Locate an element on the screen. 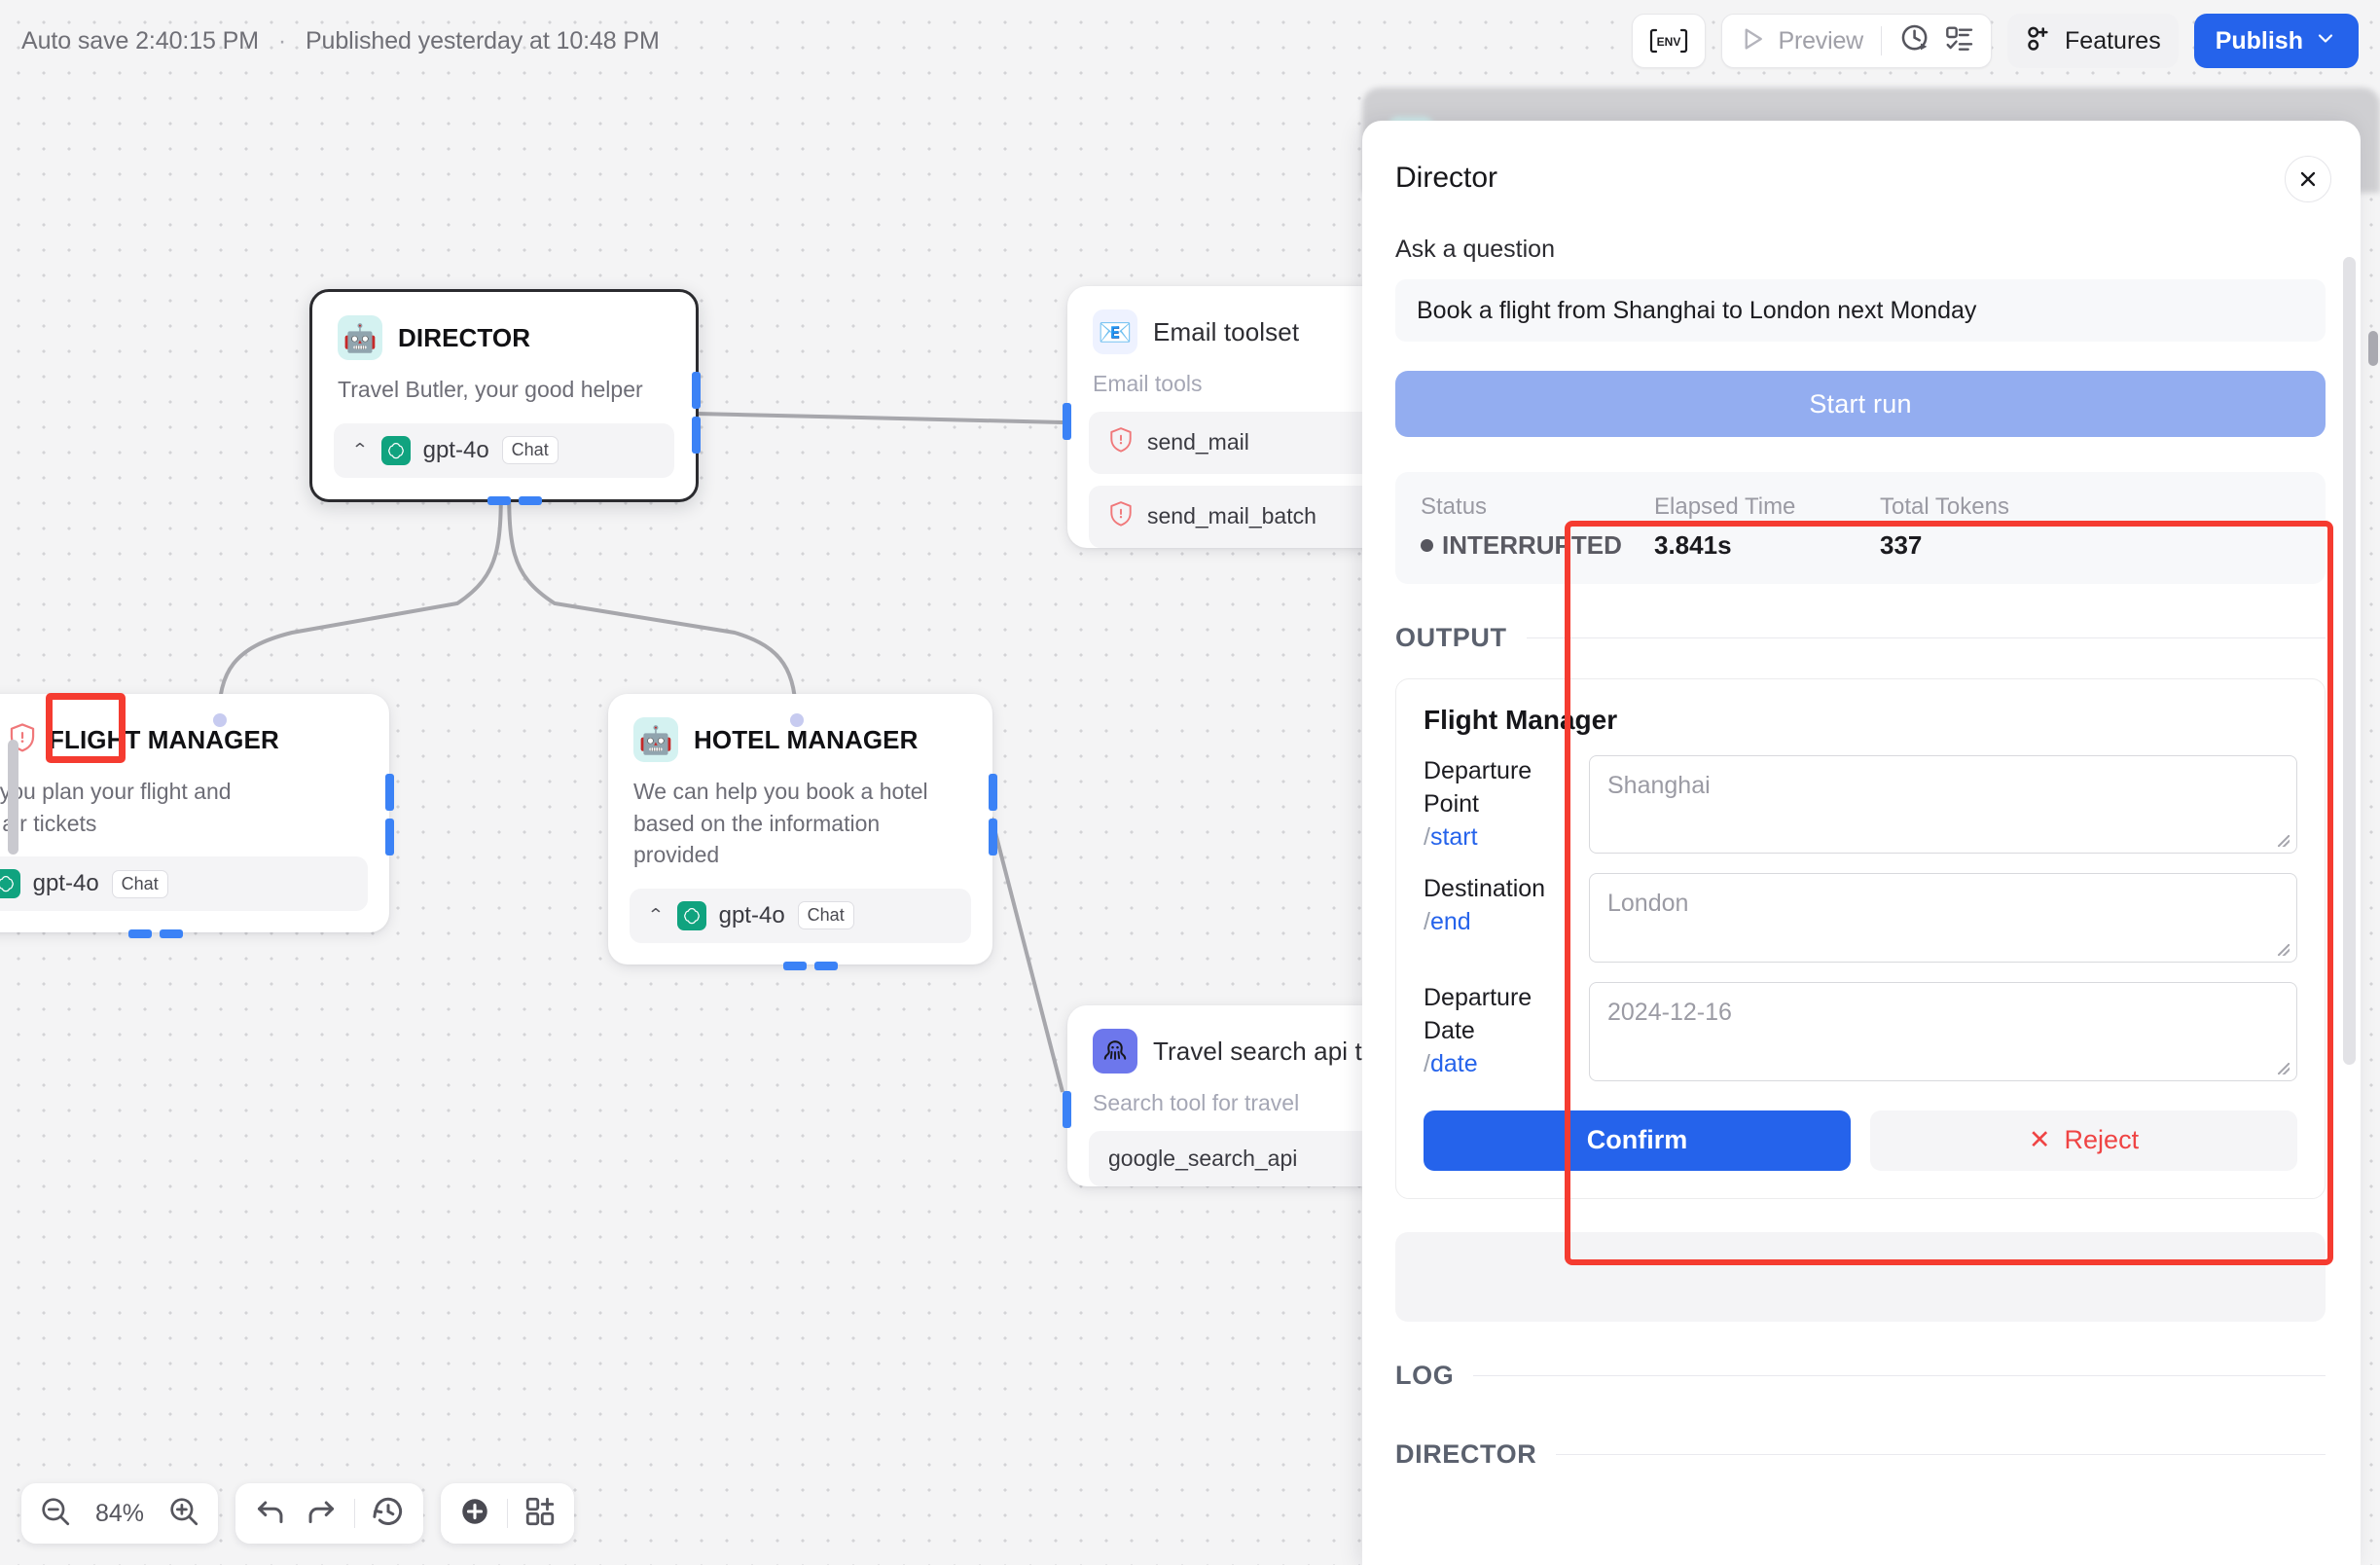  output-section-header: OUTPUT is located at coordinates (1860, 638).